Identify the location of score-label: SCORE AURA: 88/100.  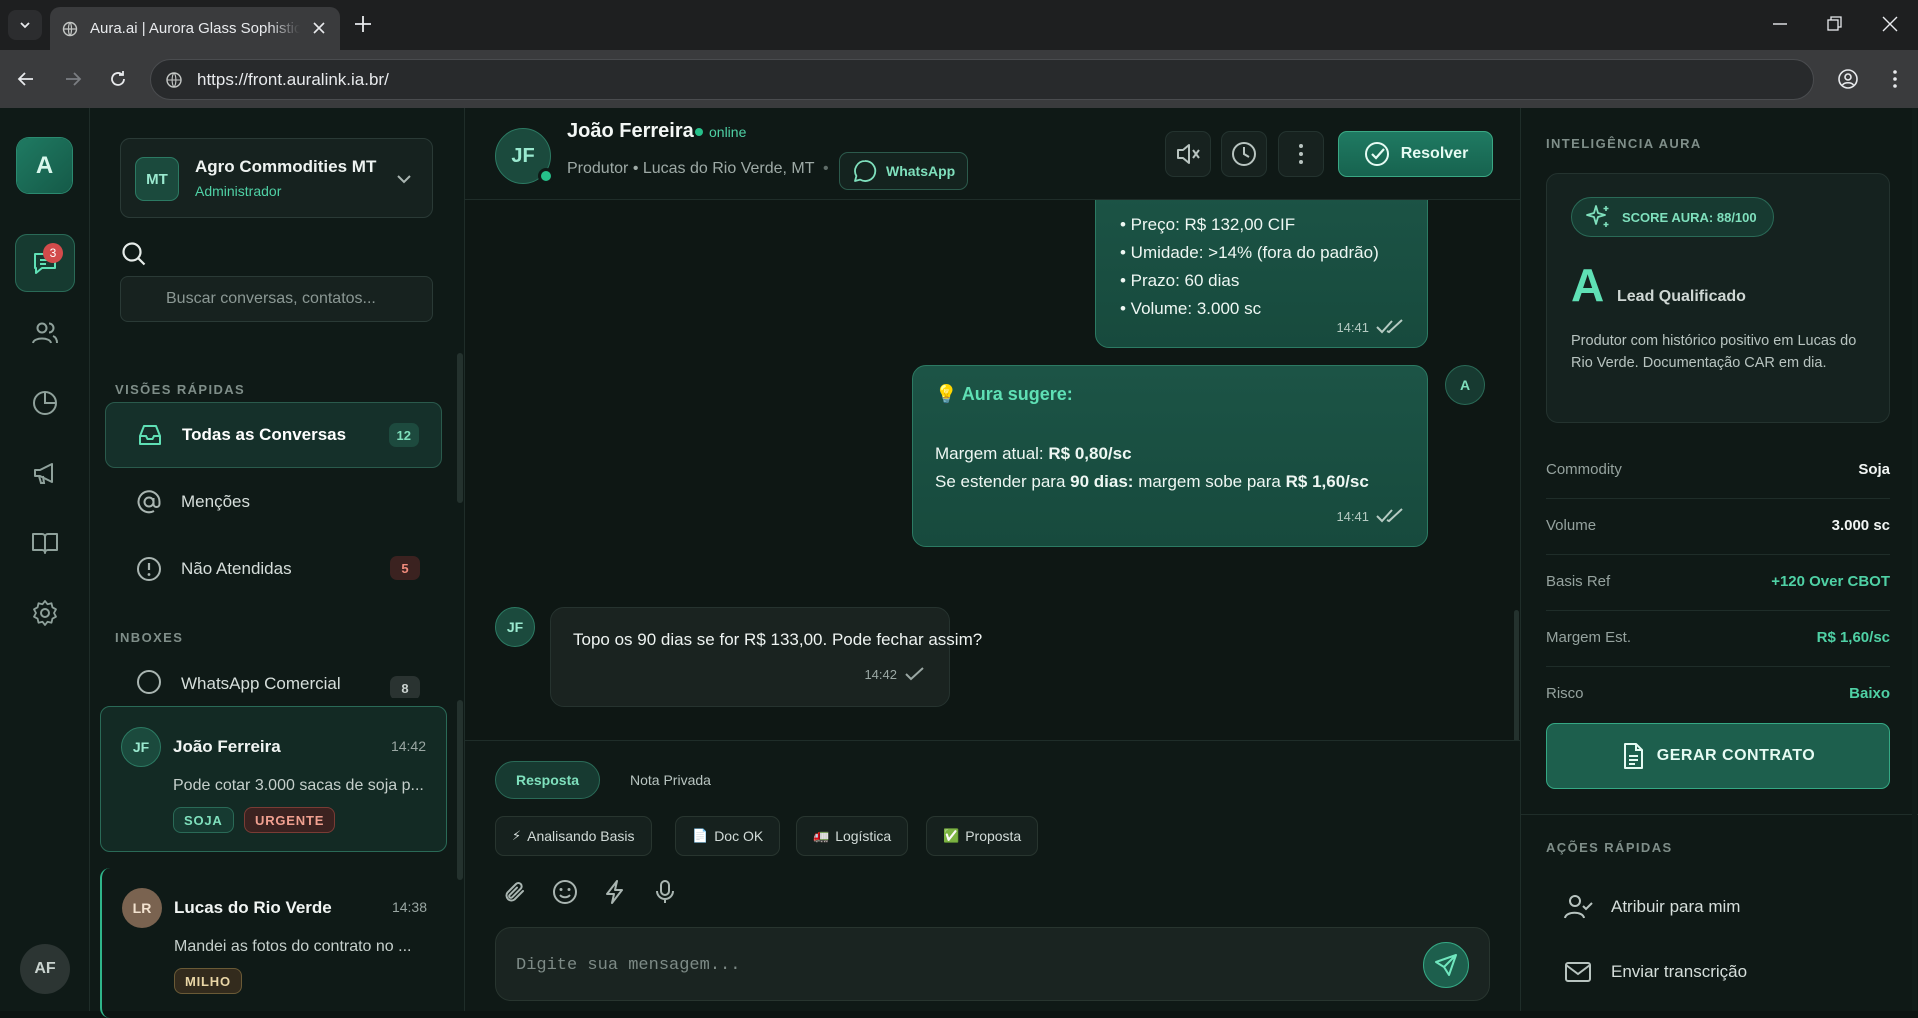
(1689, 217).